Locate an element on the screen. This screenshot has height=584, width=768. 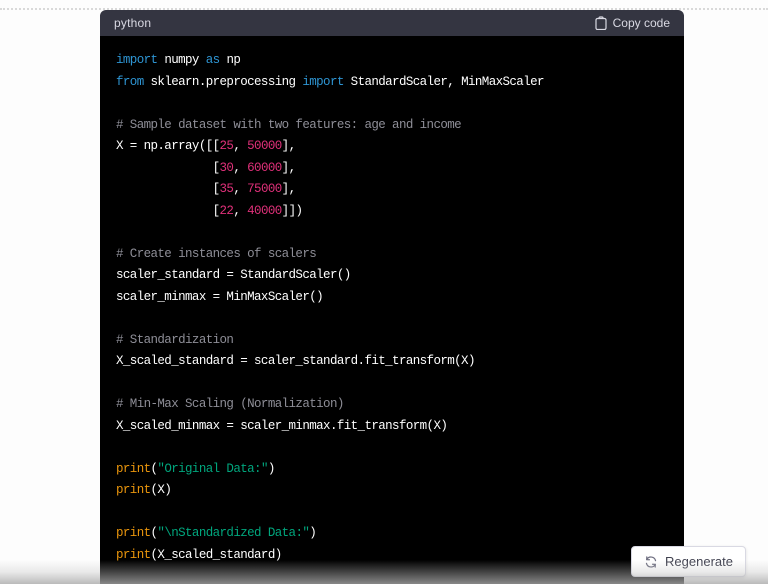
clipboard-icon is located at coordinates (601, 23).